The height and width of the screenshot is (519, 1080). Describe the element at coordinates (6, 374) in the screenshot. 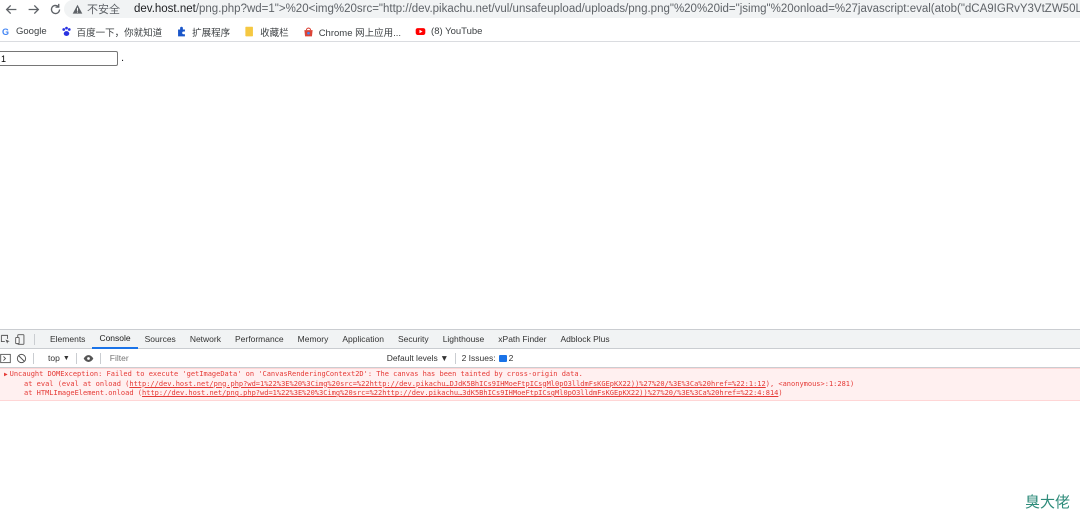

I see `expand-triangle-icon: ▶` at that location.